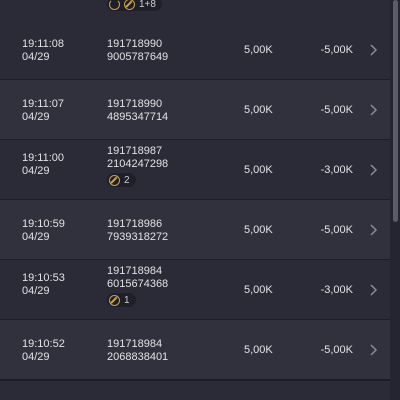 The height and width of the screenshot is (400, 400). Describe the element at coordinates (121, 180) in the screenshot. I see `bonus-badge: 2` at that location.